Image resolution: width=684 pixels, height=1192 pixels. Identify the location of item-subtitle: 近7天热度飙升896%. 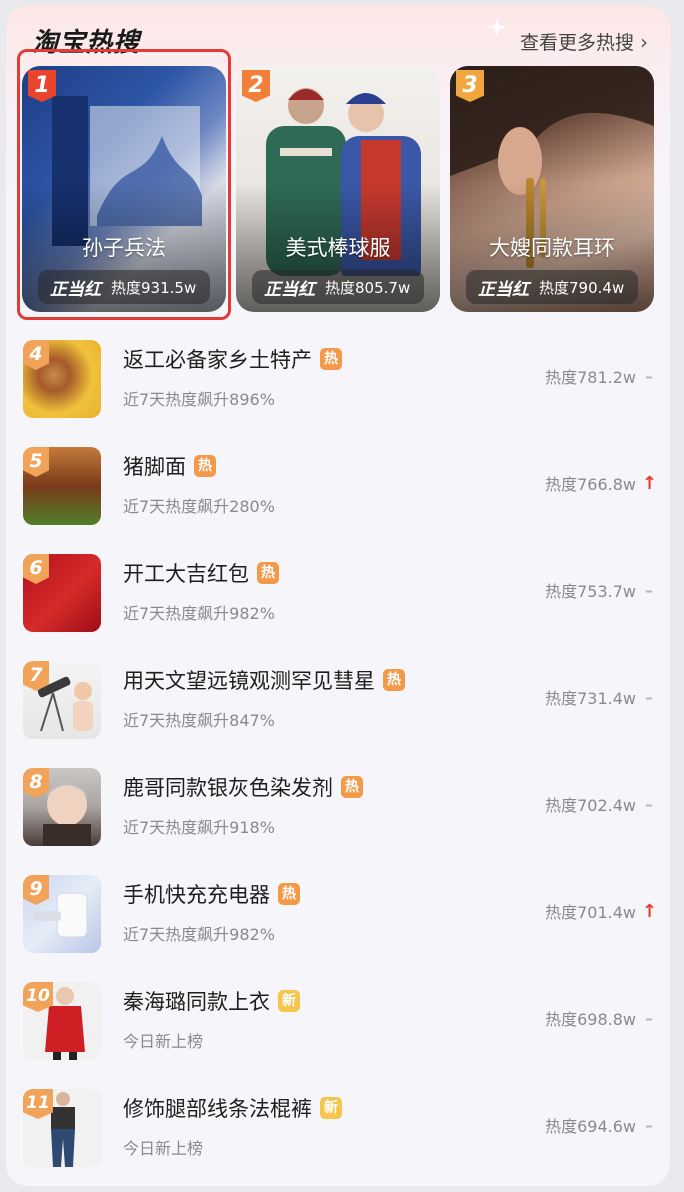
(199, 399).